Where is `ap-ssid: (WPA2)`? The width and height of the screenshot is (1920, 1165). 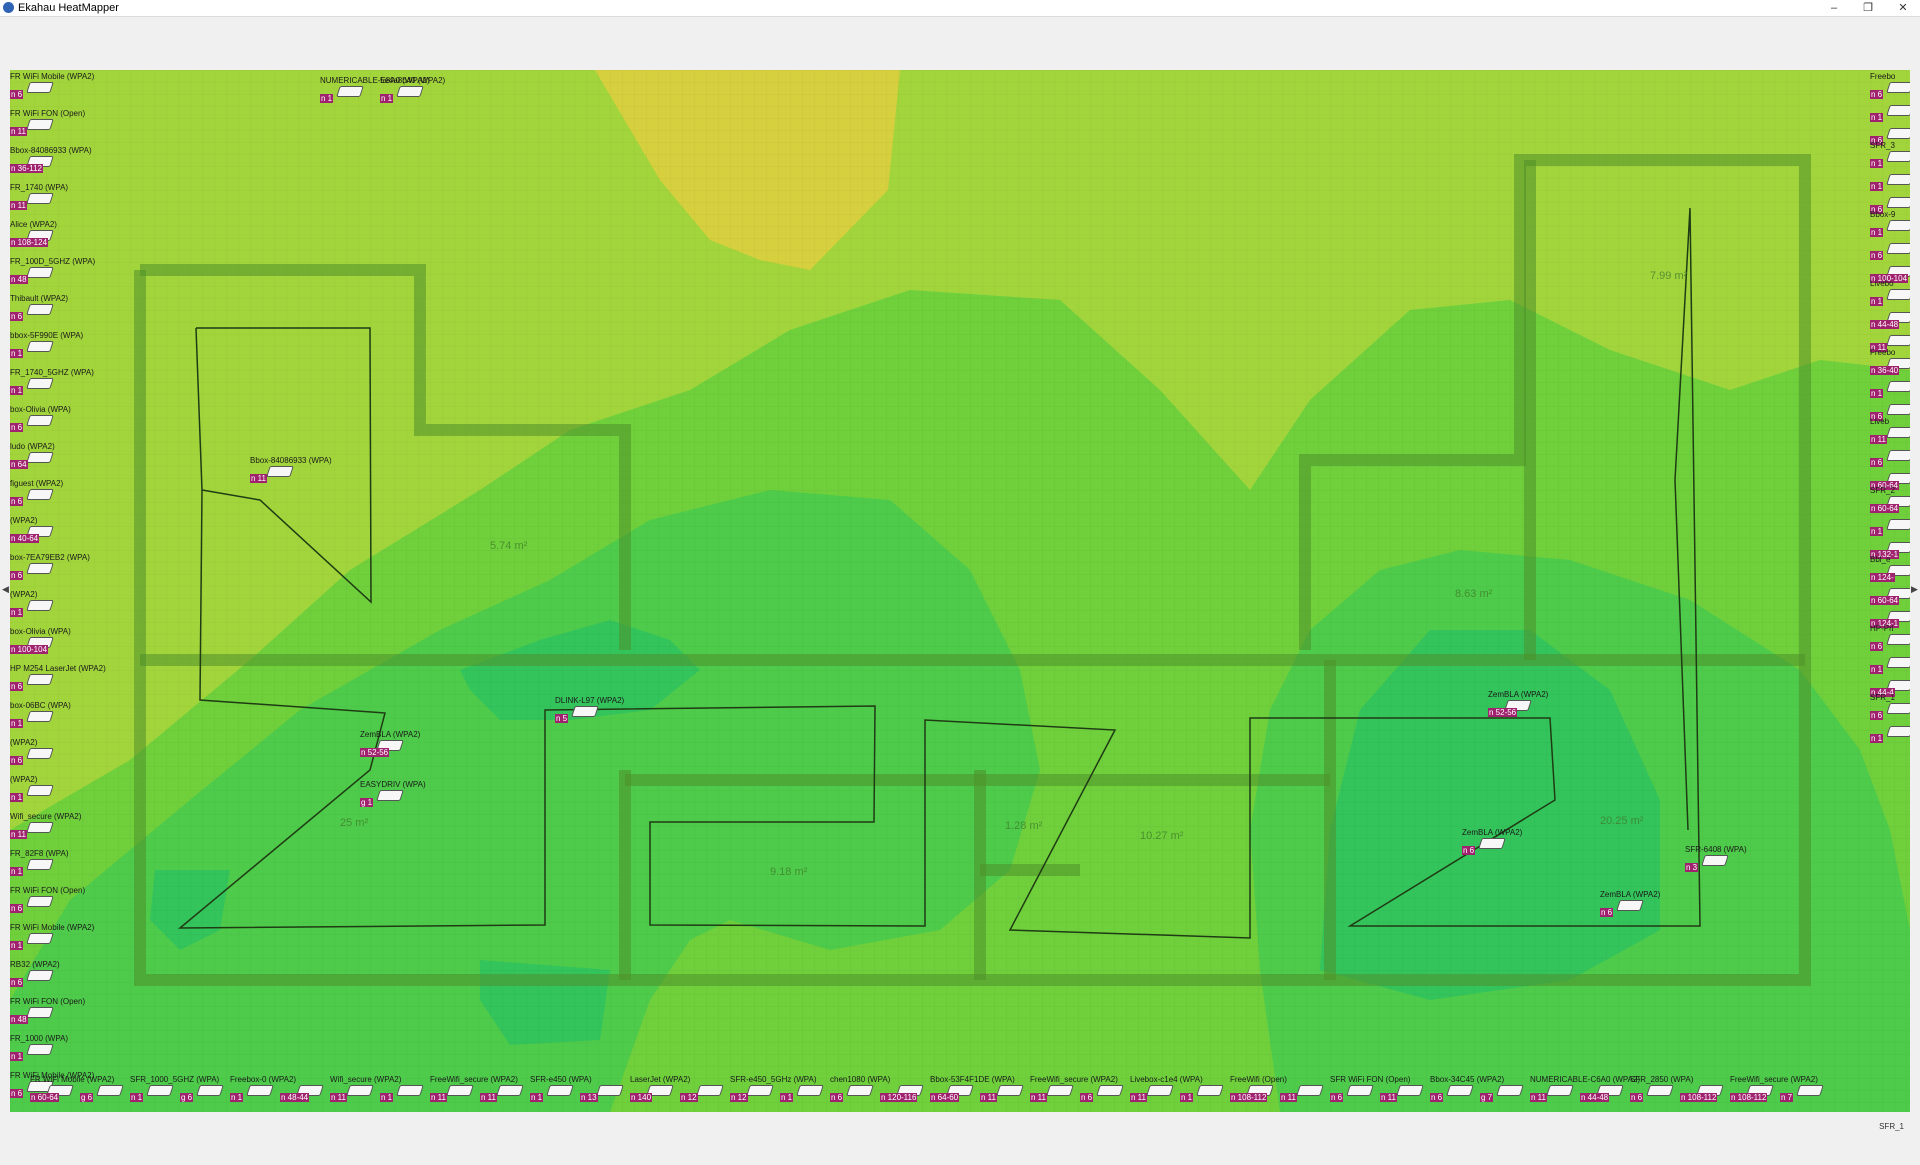 ap-ssid: (WPA2) is located at coordinates (24, 520).